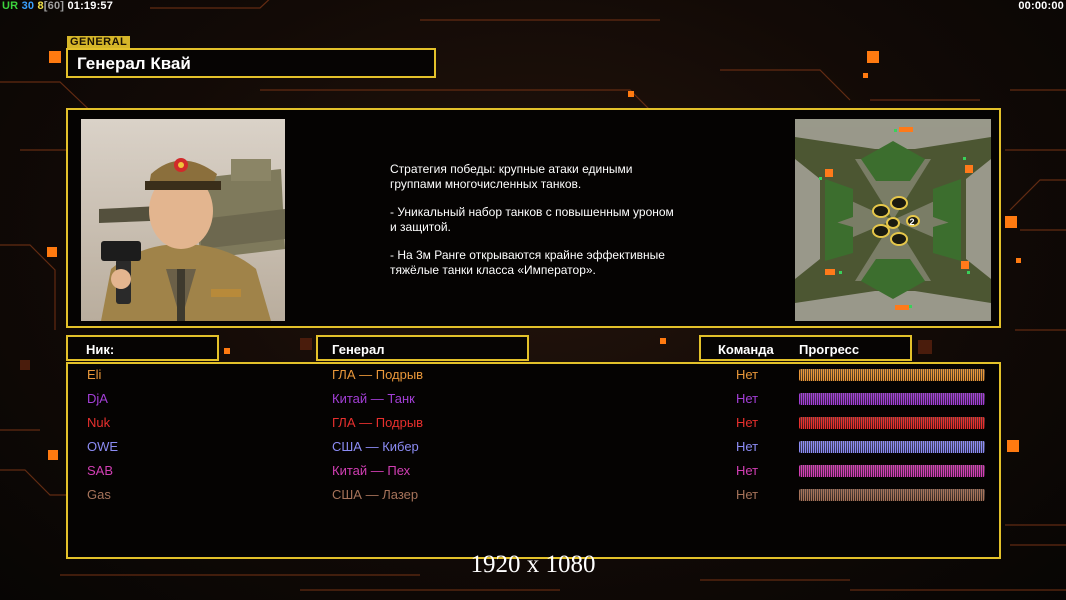 The width and height of the screenshot is (1066, 600). Describe the element at coordinates (142, 348) in the screenshot. I see `header-nick: Ник:` at that location.